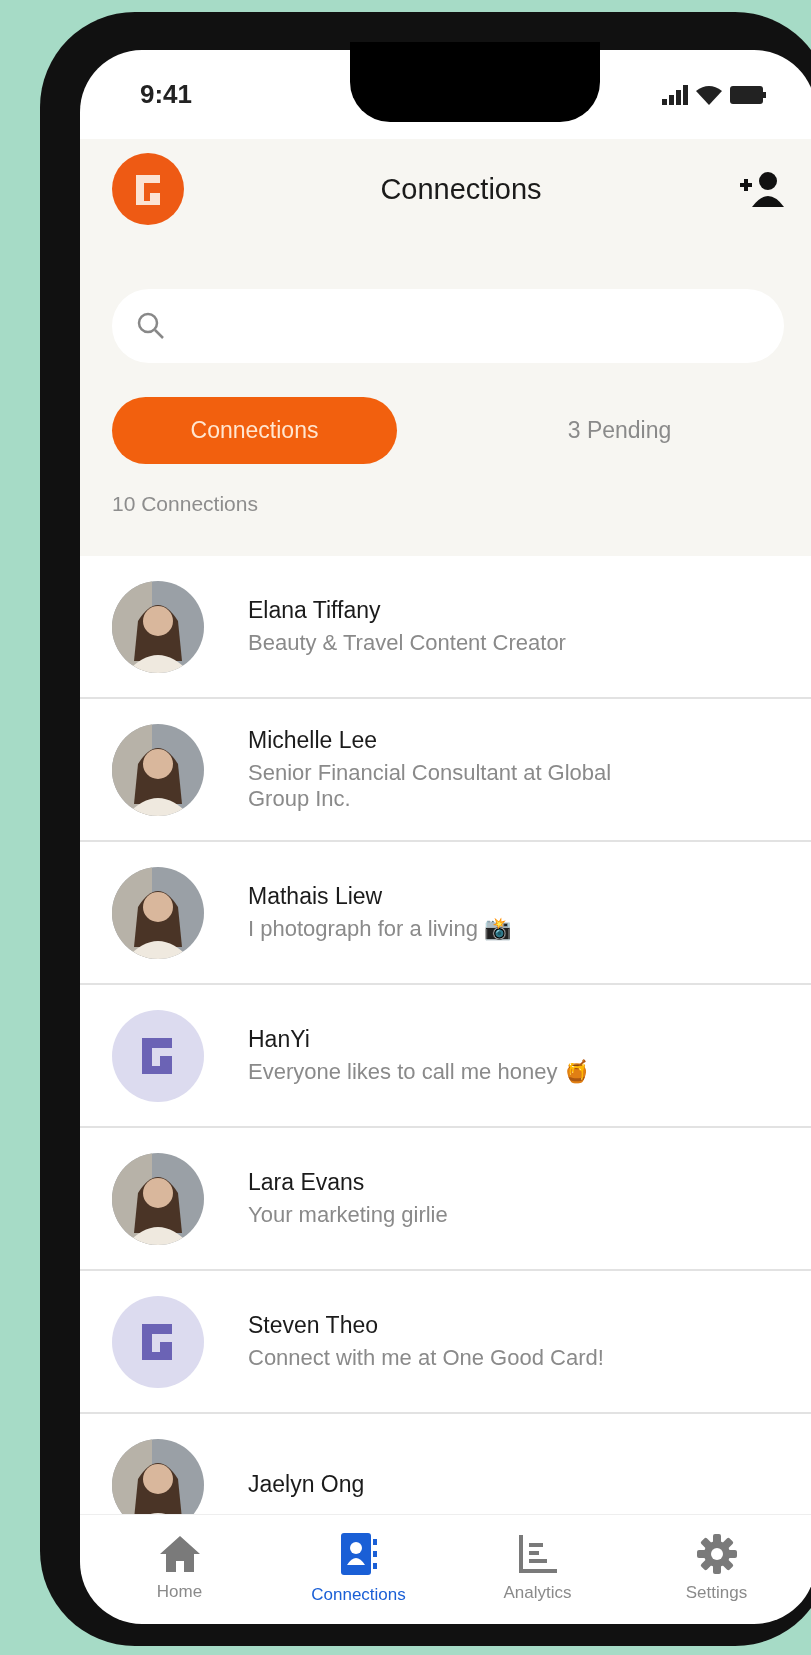 The width and height of the screenshot is (811, 1655). I want to click on logo-icon, so click(148, 189).